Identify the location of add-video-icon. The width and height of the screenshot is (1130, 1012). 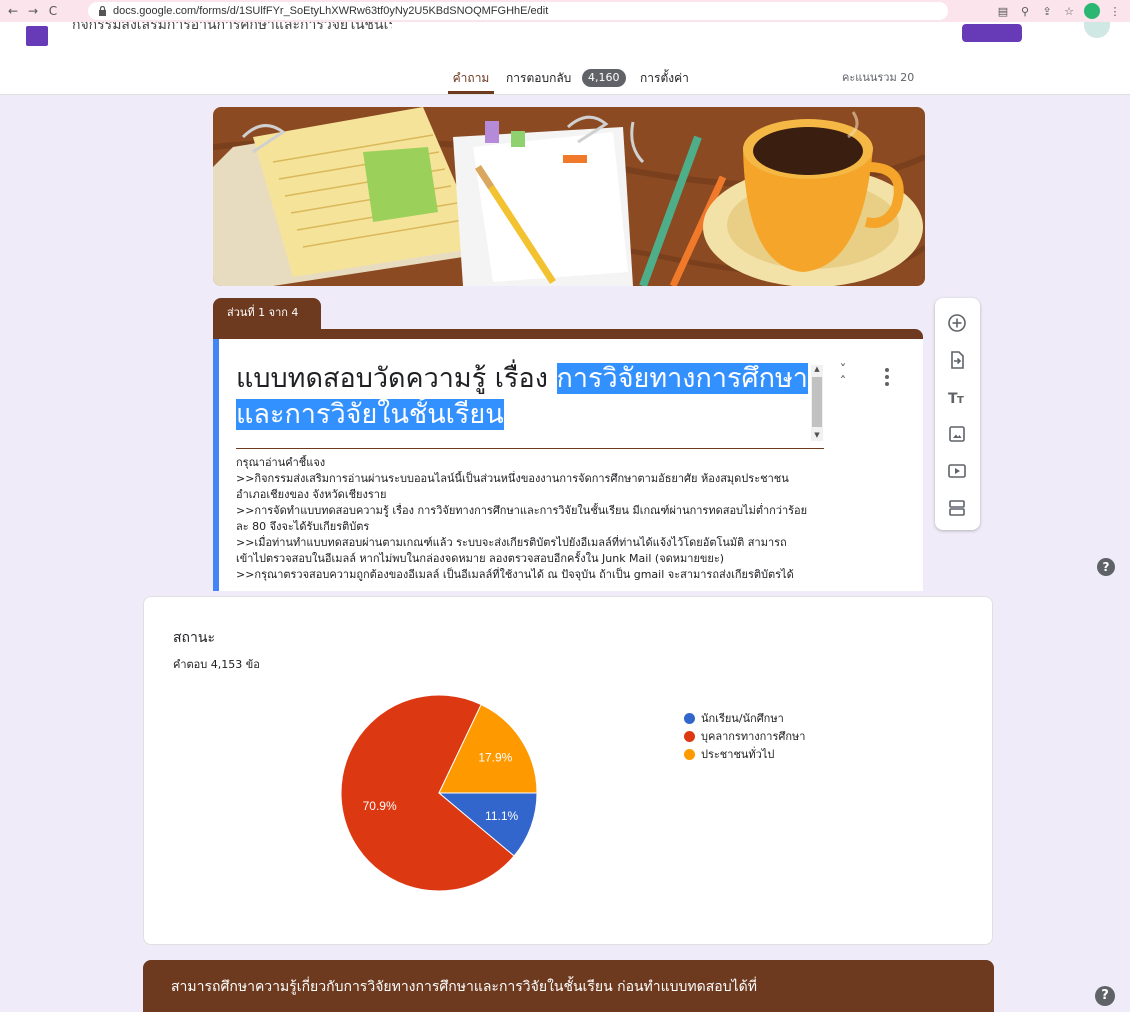
(957, 471).